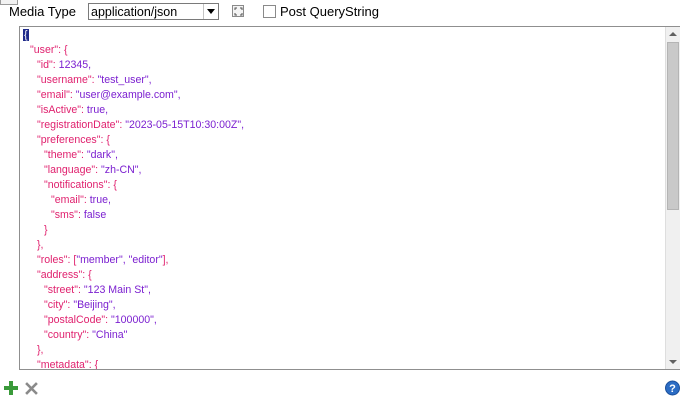 Image resolution: width=680 pixels, height=400 pixels. I want to click on media-type-label: Media Type, so click(42, 11).